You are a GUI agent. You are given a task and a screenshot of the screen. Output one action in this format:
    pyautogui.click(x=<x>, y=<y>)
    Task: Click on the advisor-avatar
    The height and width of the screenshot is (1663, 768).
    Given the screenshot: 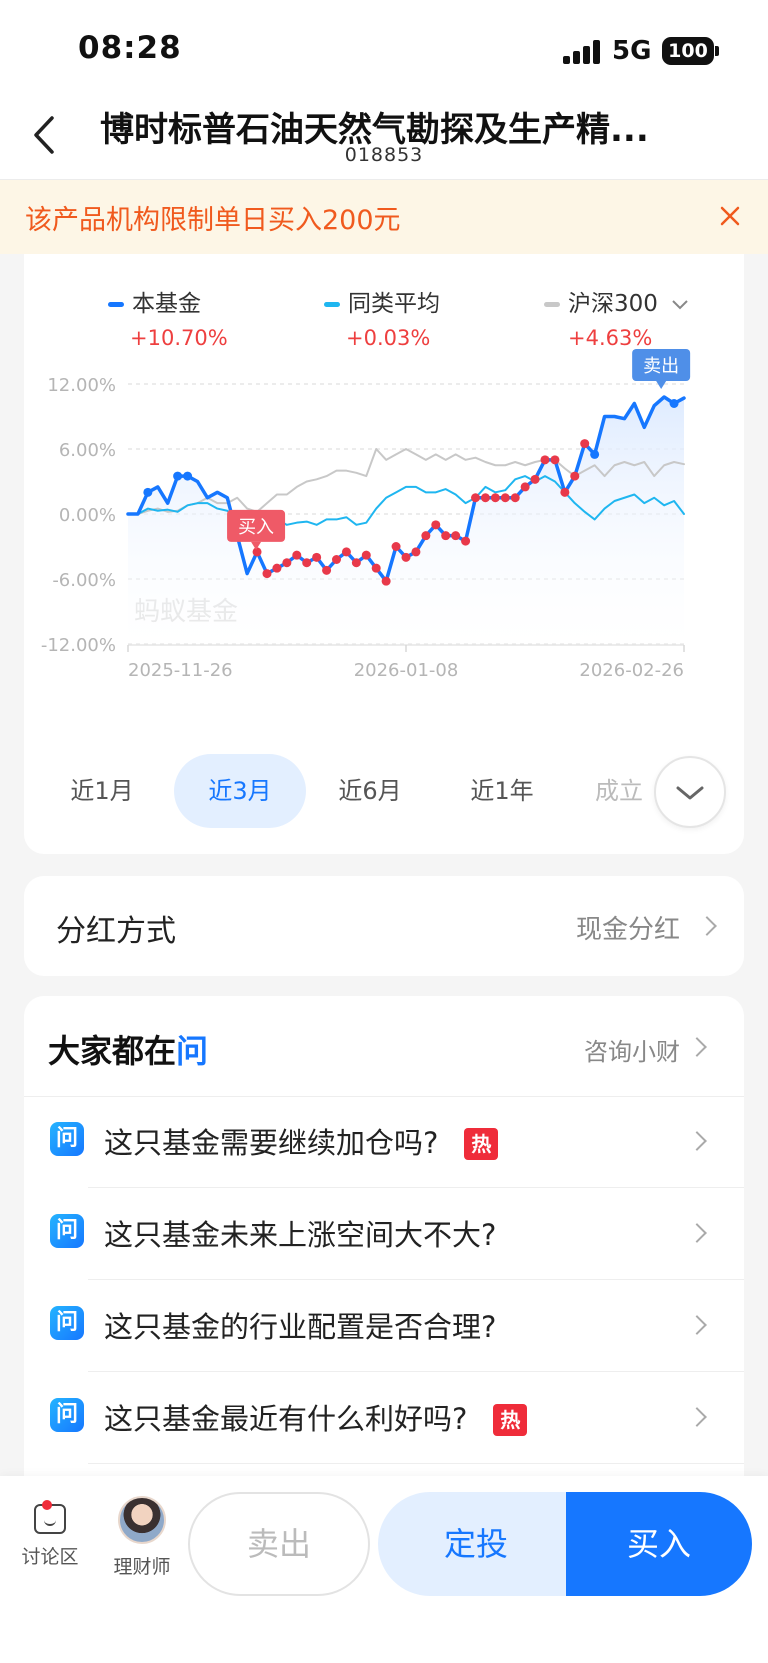 What is the action you would take?
    pyautogui.click(x=142, y=1520)
    